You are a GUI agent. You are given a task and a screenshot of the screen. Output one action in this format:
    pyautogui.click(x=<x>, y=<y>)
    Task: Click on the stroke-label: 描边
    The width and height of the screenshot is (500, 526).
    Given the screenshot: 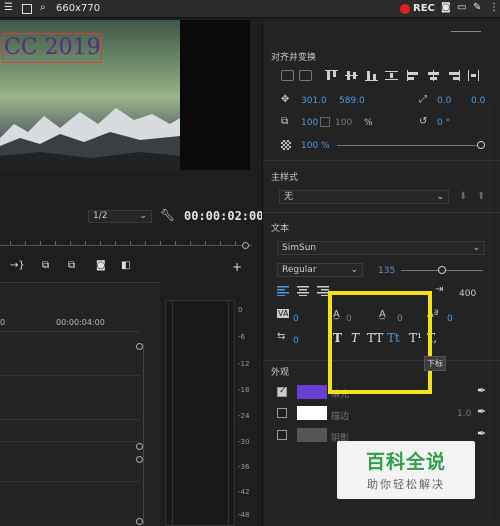 What is the action you would take?
    pyautogui.click(x=340, y=417)
    